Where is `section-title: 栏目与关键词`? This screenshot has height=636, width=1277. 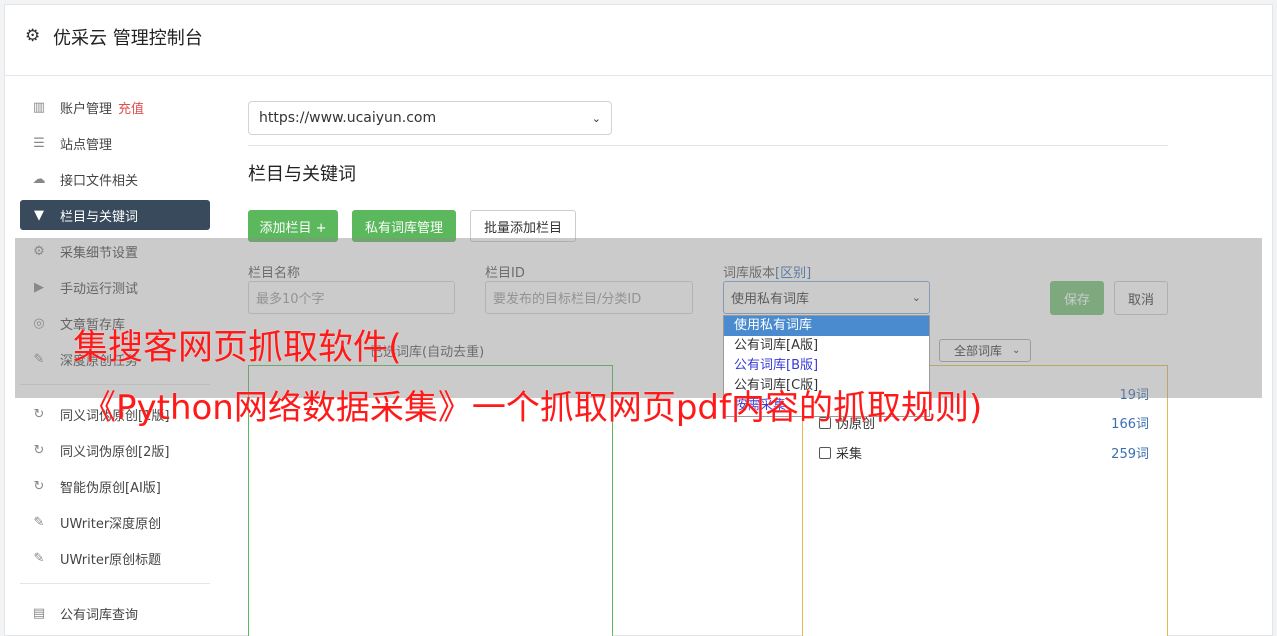 section-title: 栏目与关键词 is located at coordinates (302, 174).